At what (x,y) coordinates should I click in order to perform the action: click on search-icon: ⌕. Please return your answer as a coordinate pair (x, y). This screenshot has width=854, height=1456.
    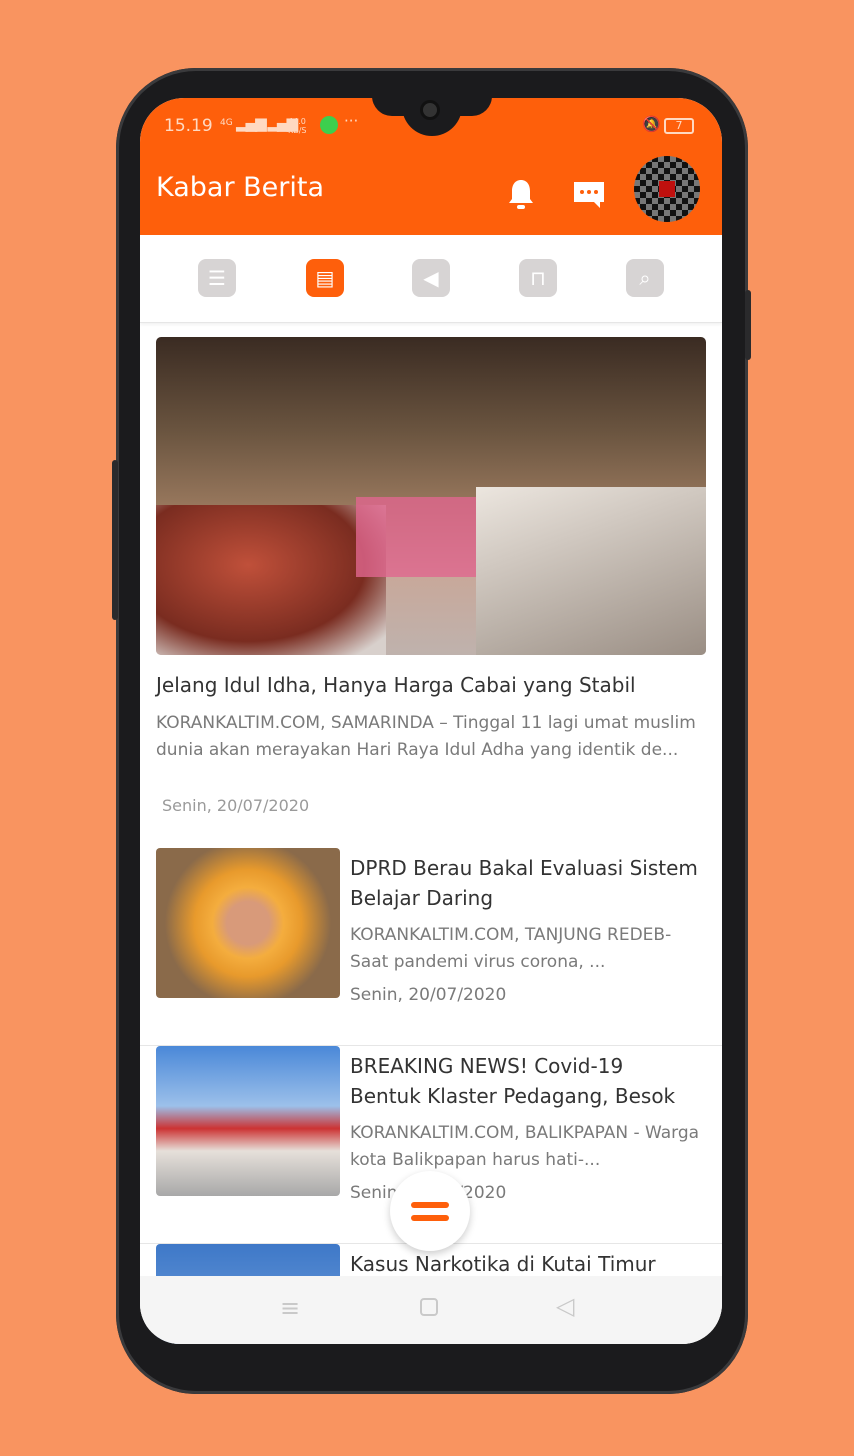
    Looking at the image, I should click on (645, 278).